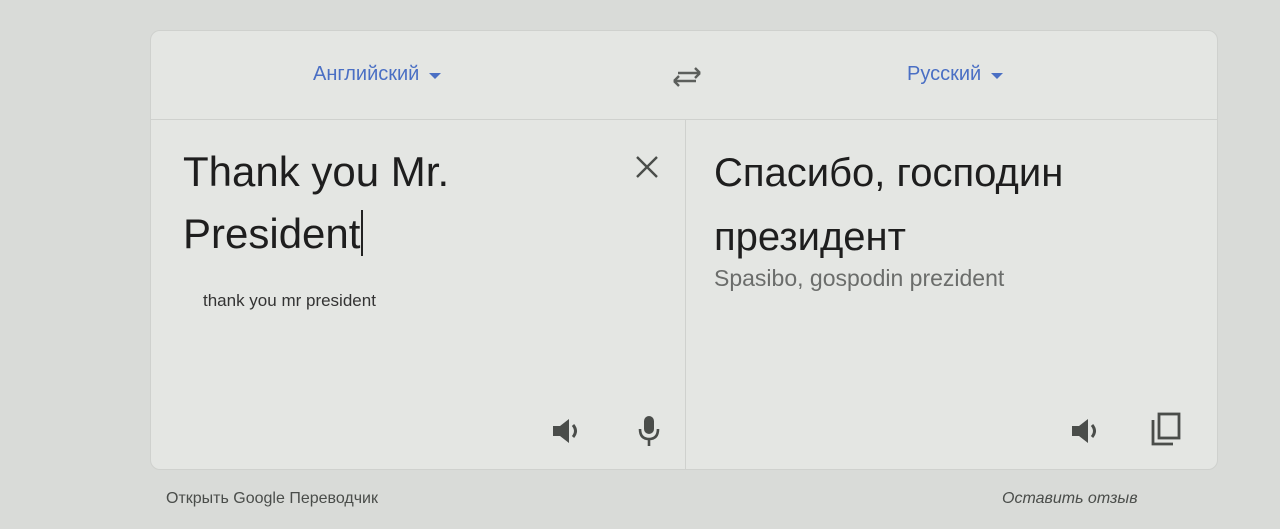 This screenshot has height=529, width=1280. Describe the element at coordinates (1070, 499) in the screenshot. I see `send-feedback-link: Оставить отзыв` at that location.